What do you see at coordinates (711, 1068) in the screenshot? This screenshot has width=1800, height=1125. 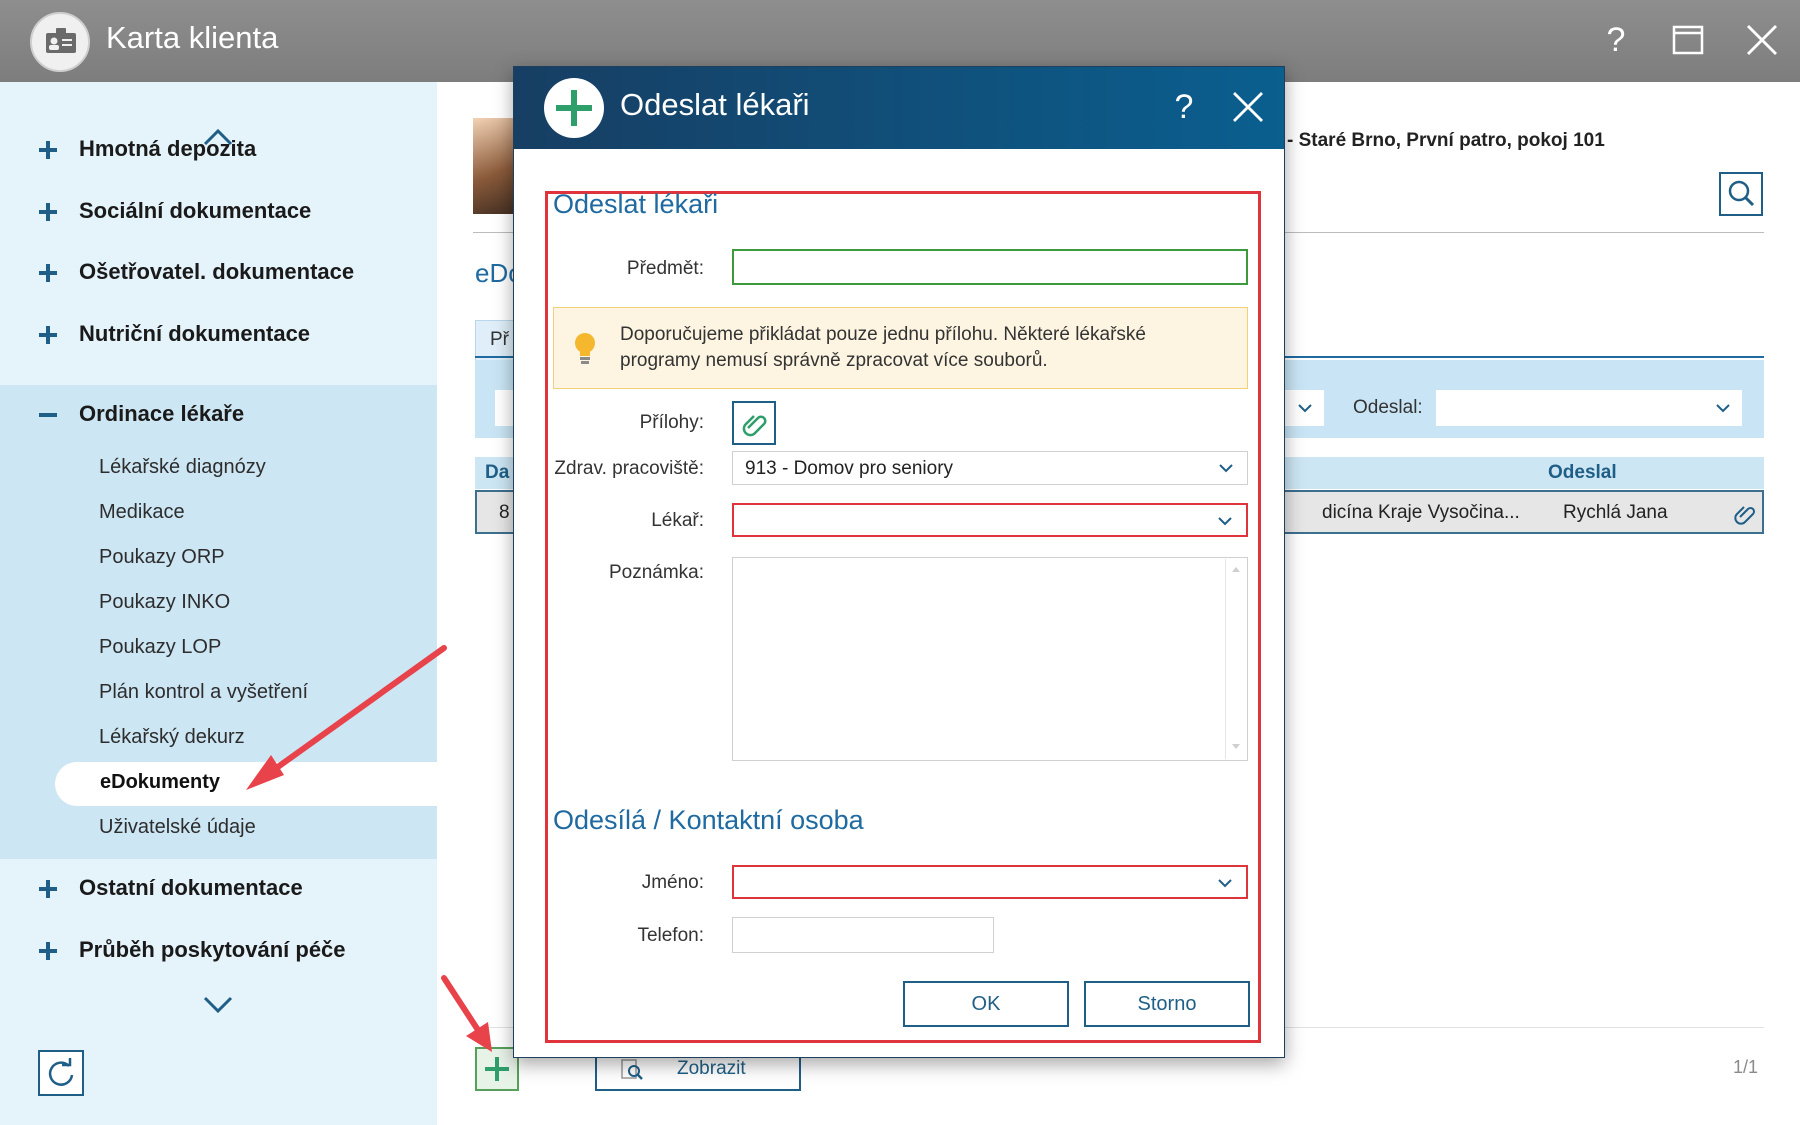 I see `show-button-label: Zobrazit` at bounding box center [711, 1068].